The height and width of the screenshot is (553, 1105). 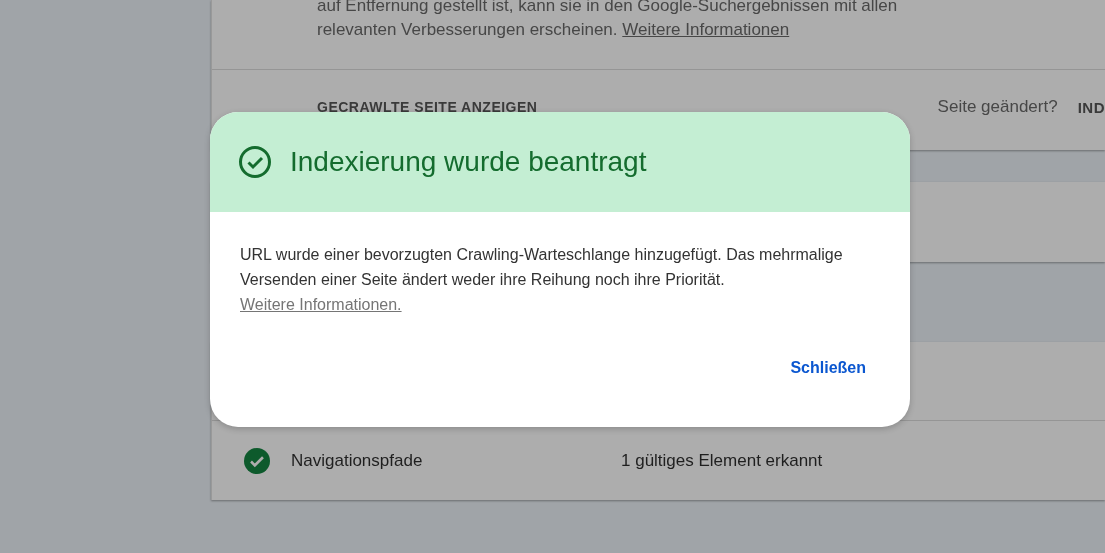 I want to click on request-indexing-button: IND, so click(x=1091, y=107).